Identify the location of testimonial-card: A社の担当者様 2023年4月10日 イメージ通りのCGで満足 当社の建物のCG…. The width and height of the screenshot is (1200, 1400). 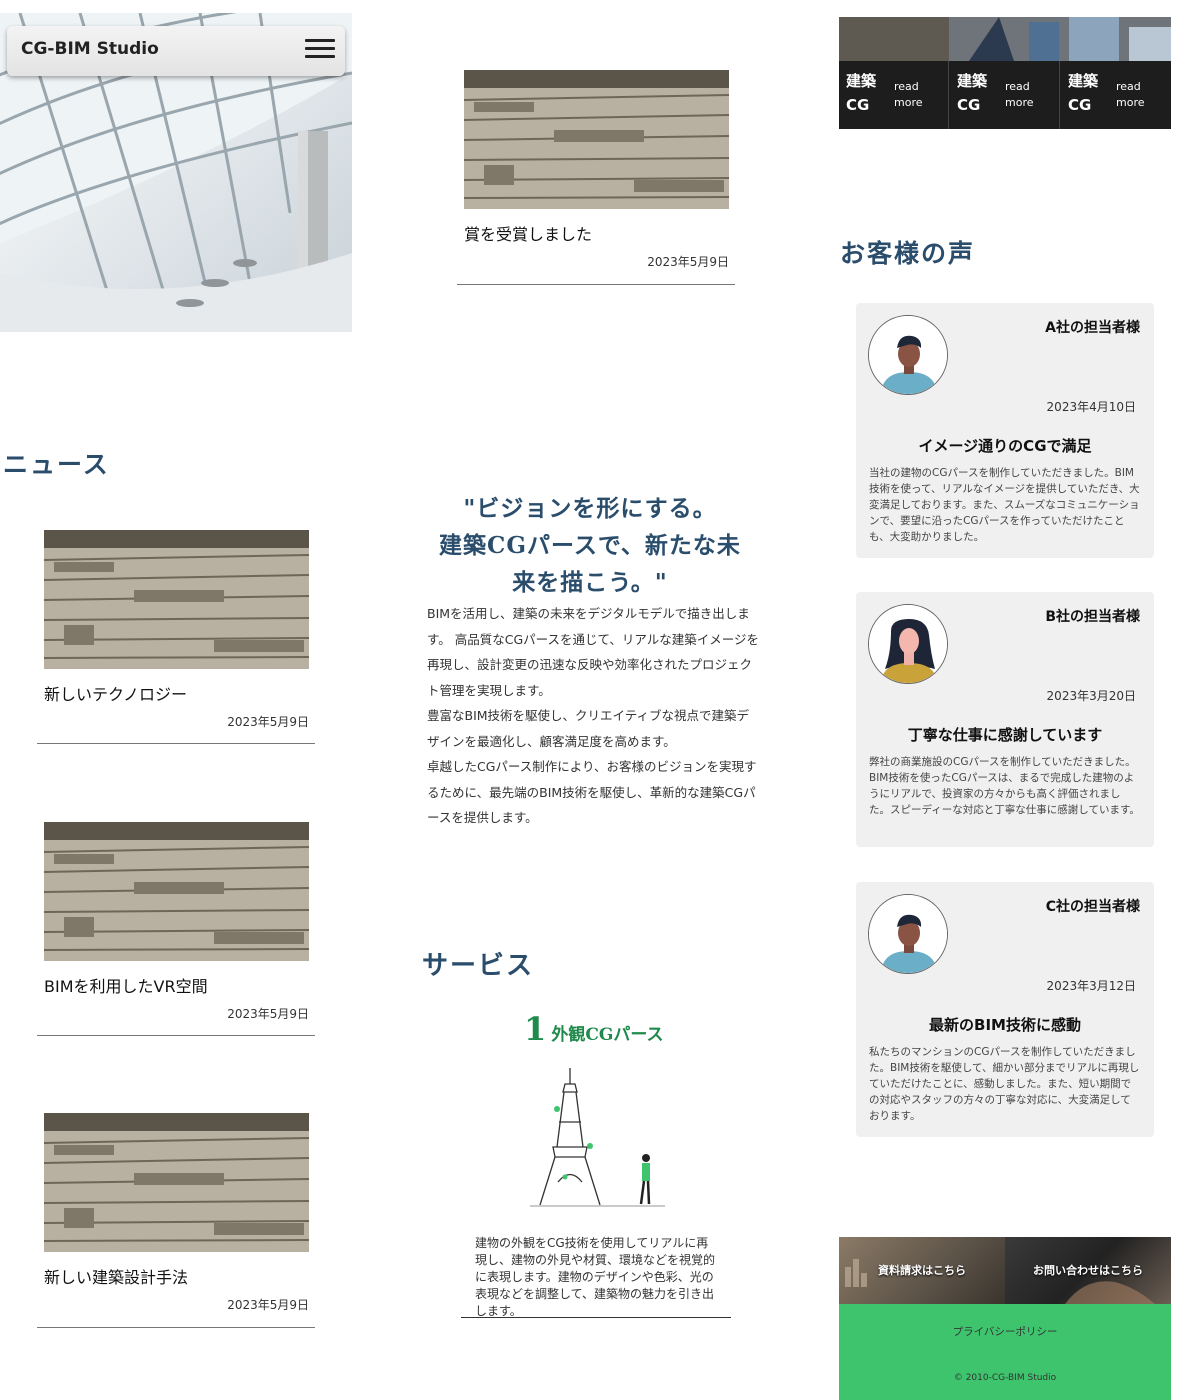
(1005, 430).